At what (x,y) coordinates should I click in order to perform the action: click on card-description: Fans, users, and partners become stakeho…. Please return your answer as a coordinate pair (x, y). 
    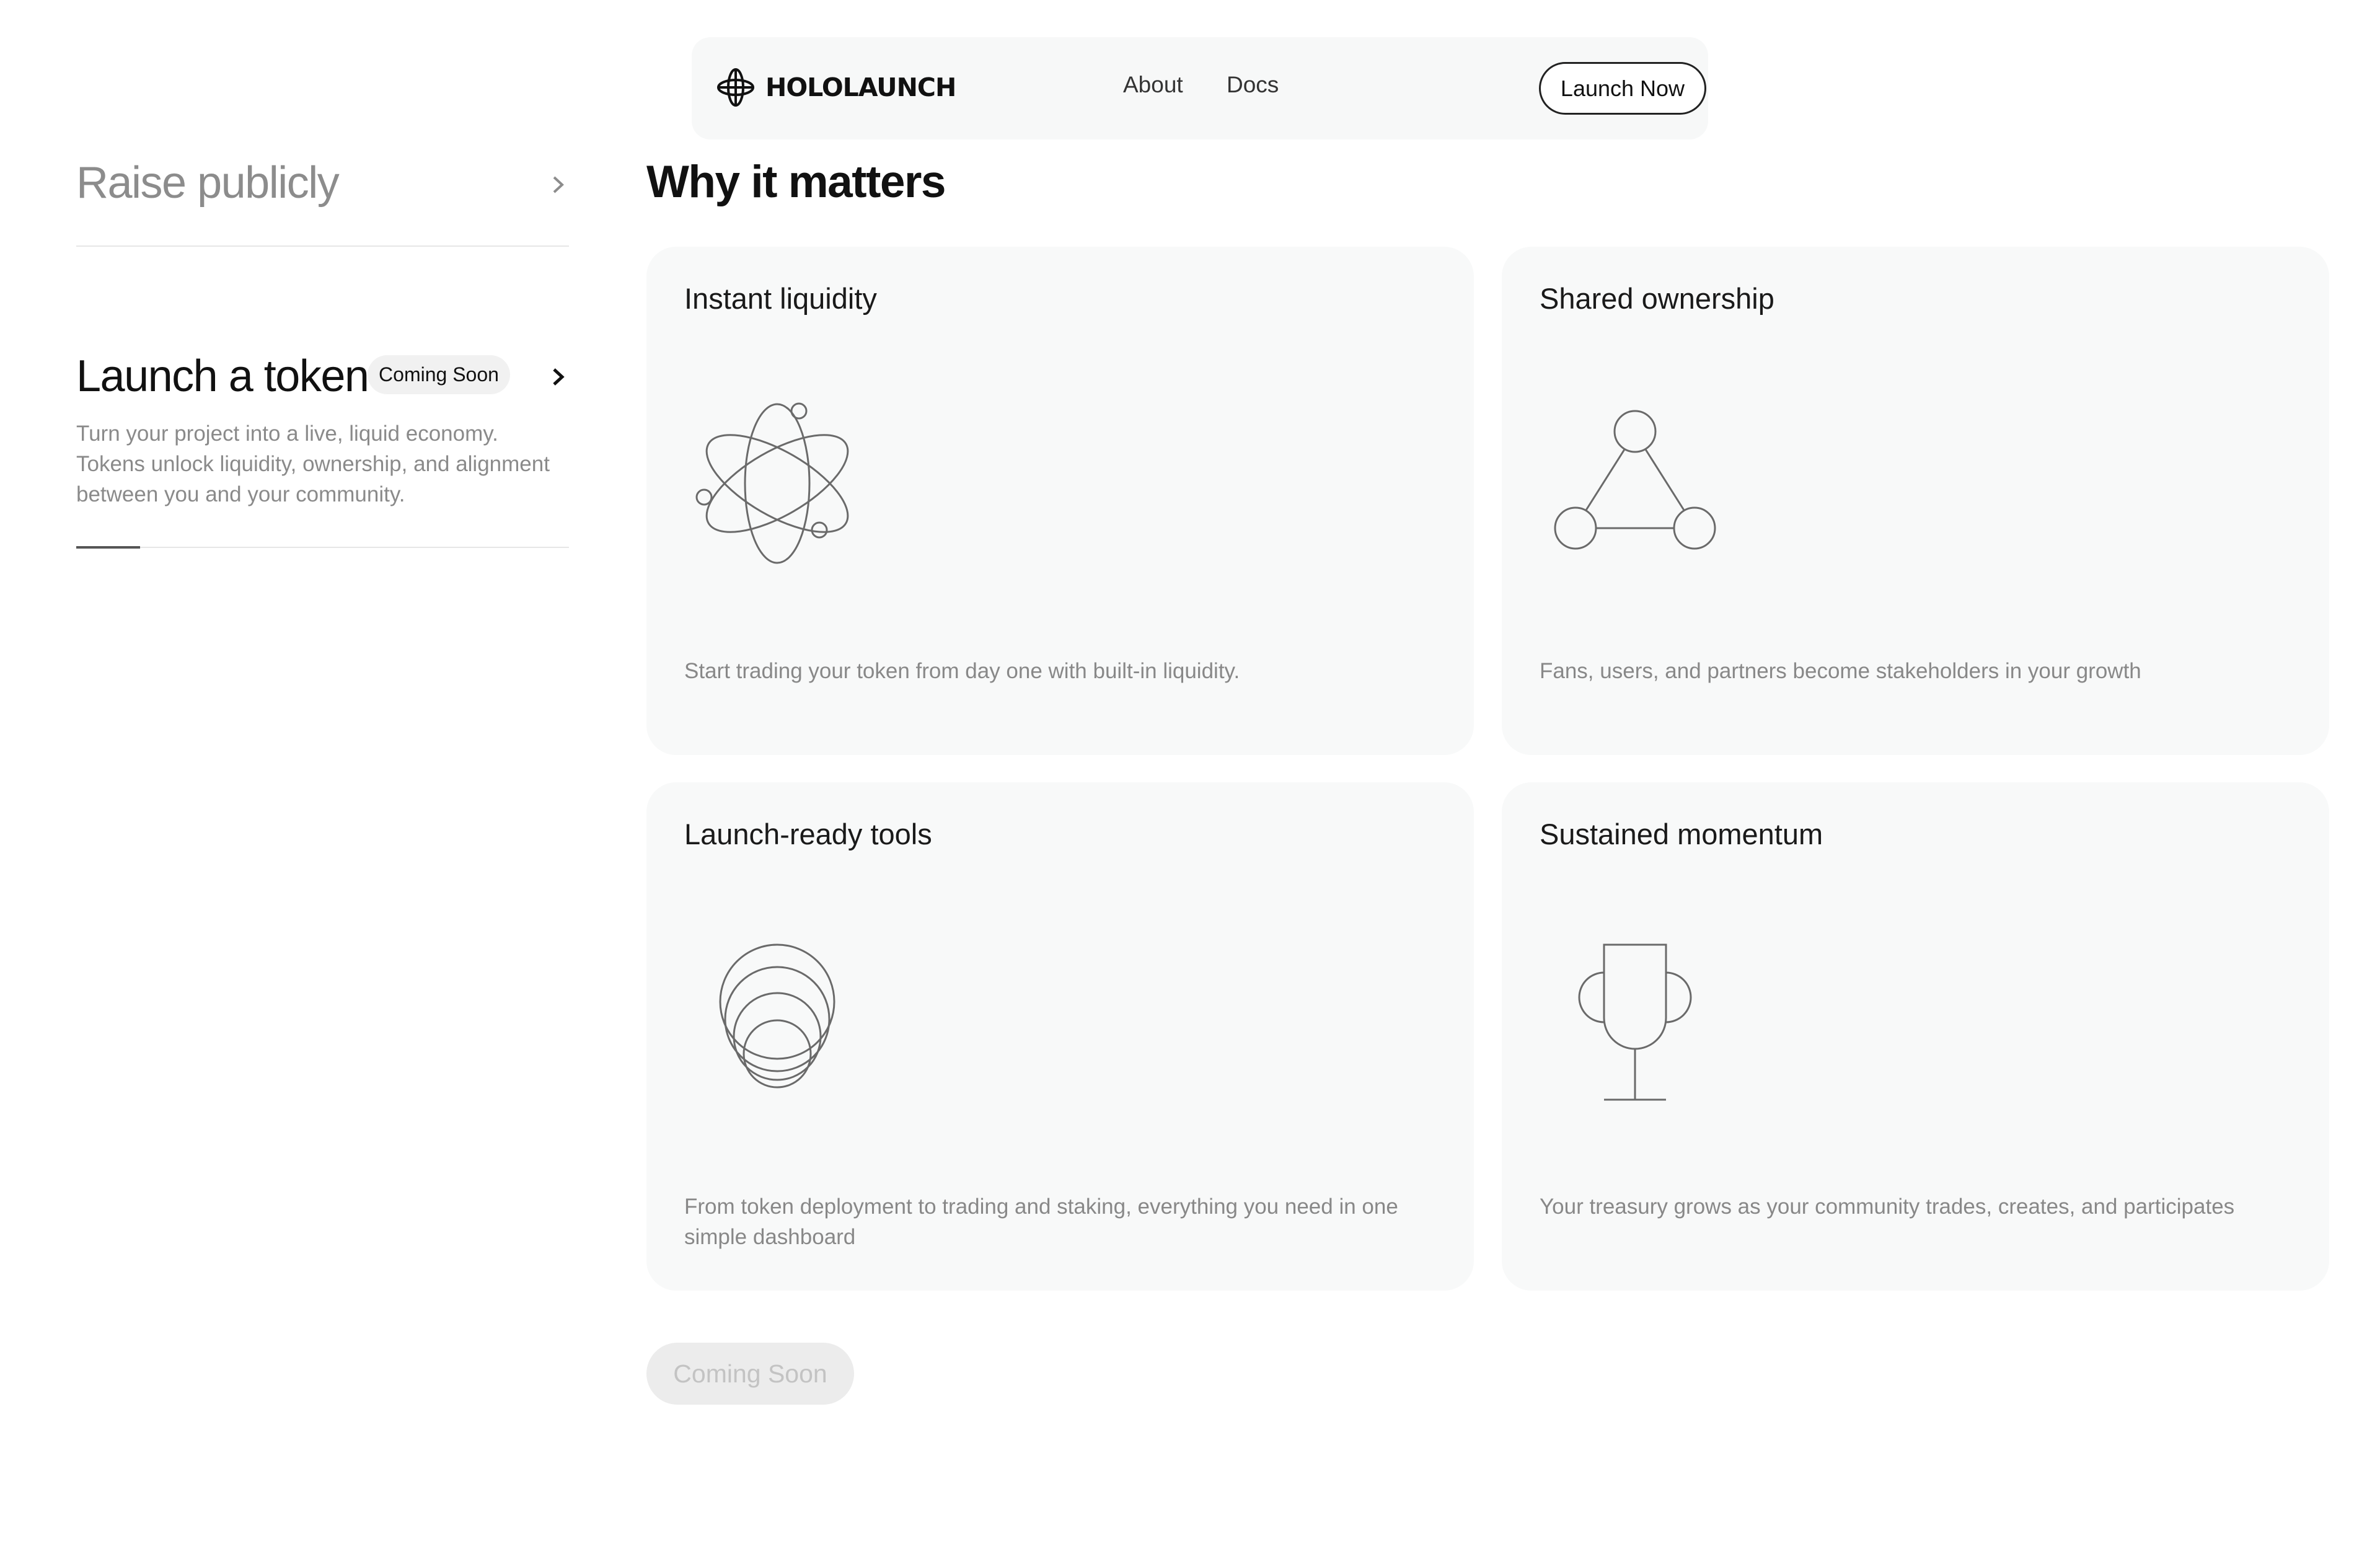
    Looking at the image, I should click on (1840, 671).